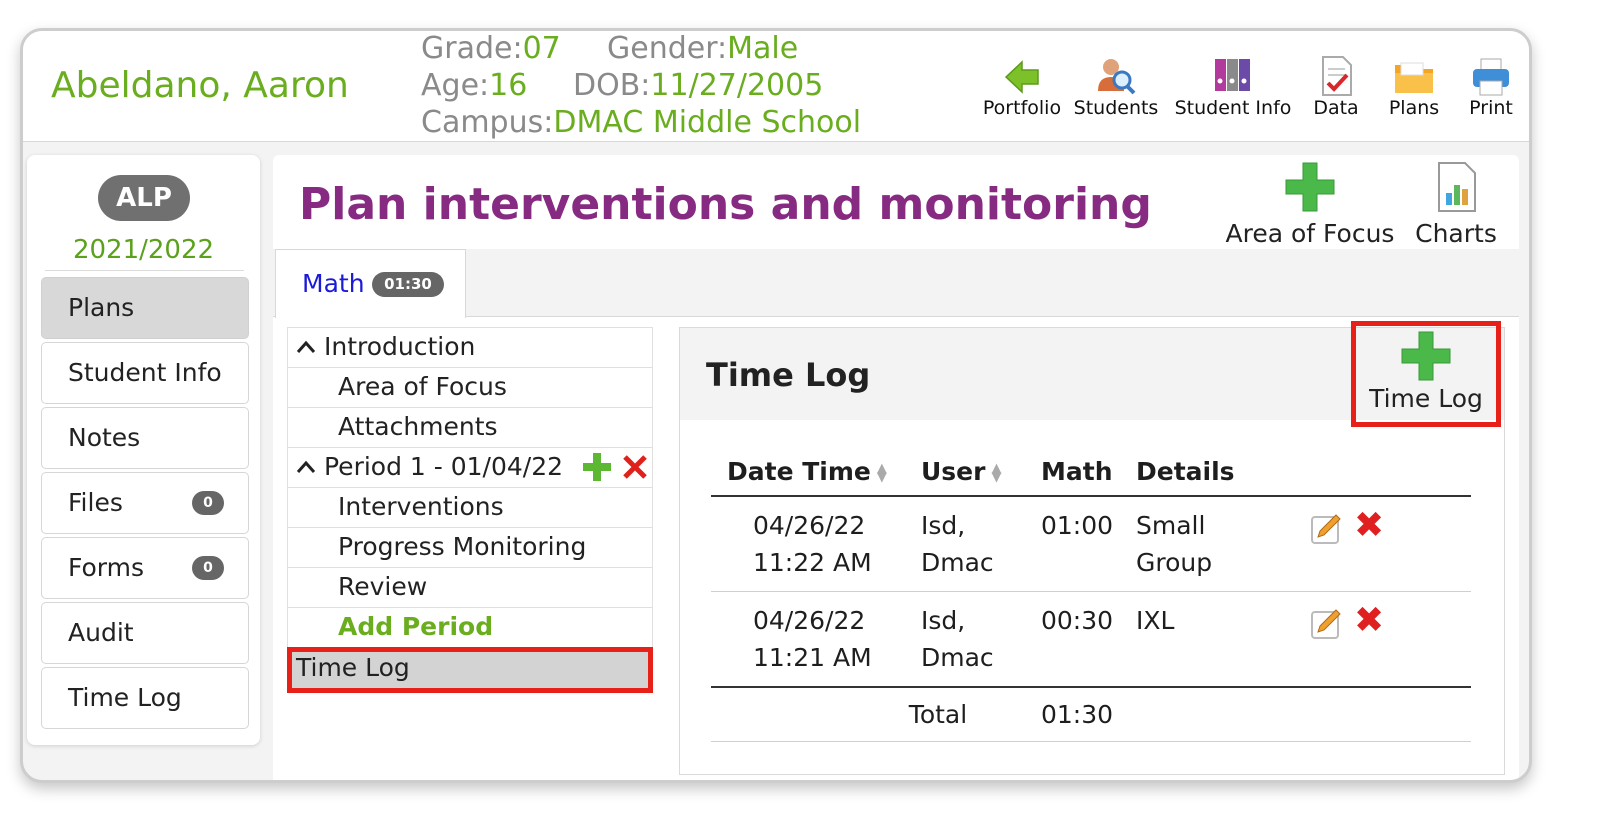 This screenshot has width=1600, height=837. What do you see at coordinates (101, 632) in the screenshot?
I see `sidebar-item-label: Audit` at bounding box center [101, 632].